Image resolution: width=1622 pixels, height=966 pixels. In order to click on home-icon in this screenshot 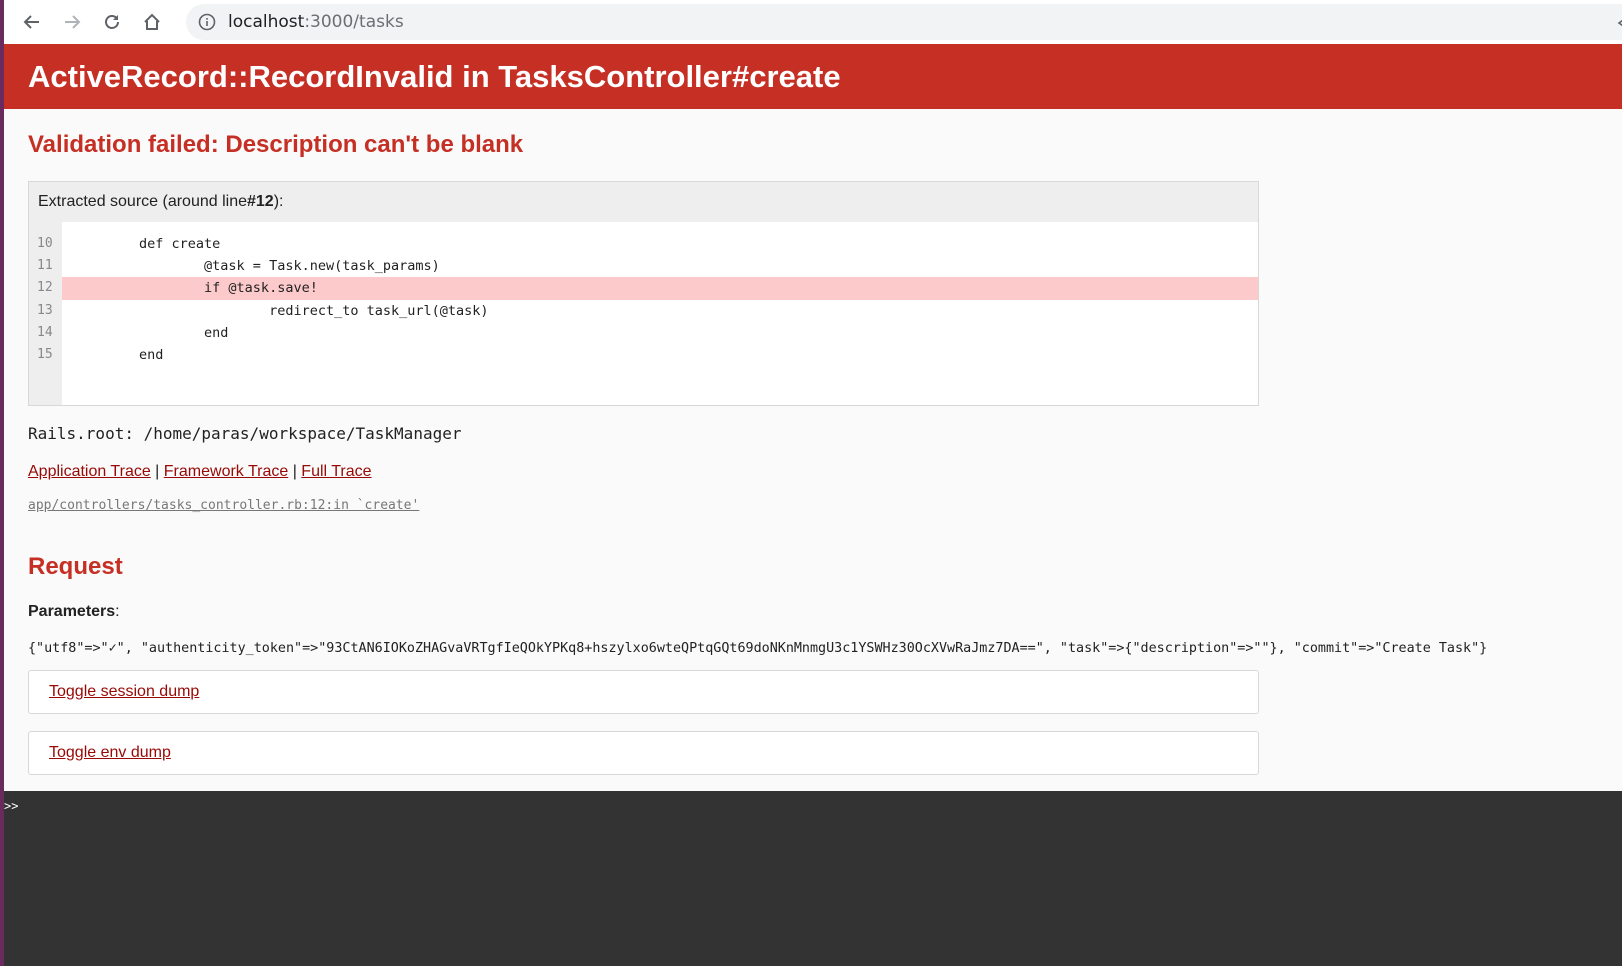, I will do `click(152, 21)`.